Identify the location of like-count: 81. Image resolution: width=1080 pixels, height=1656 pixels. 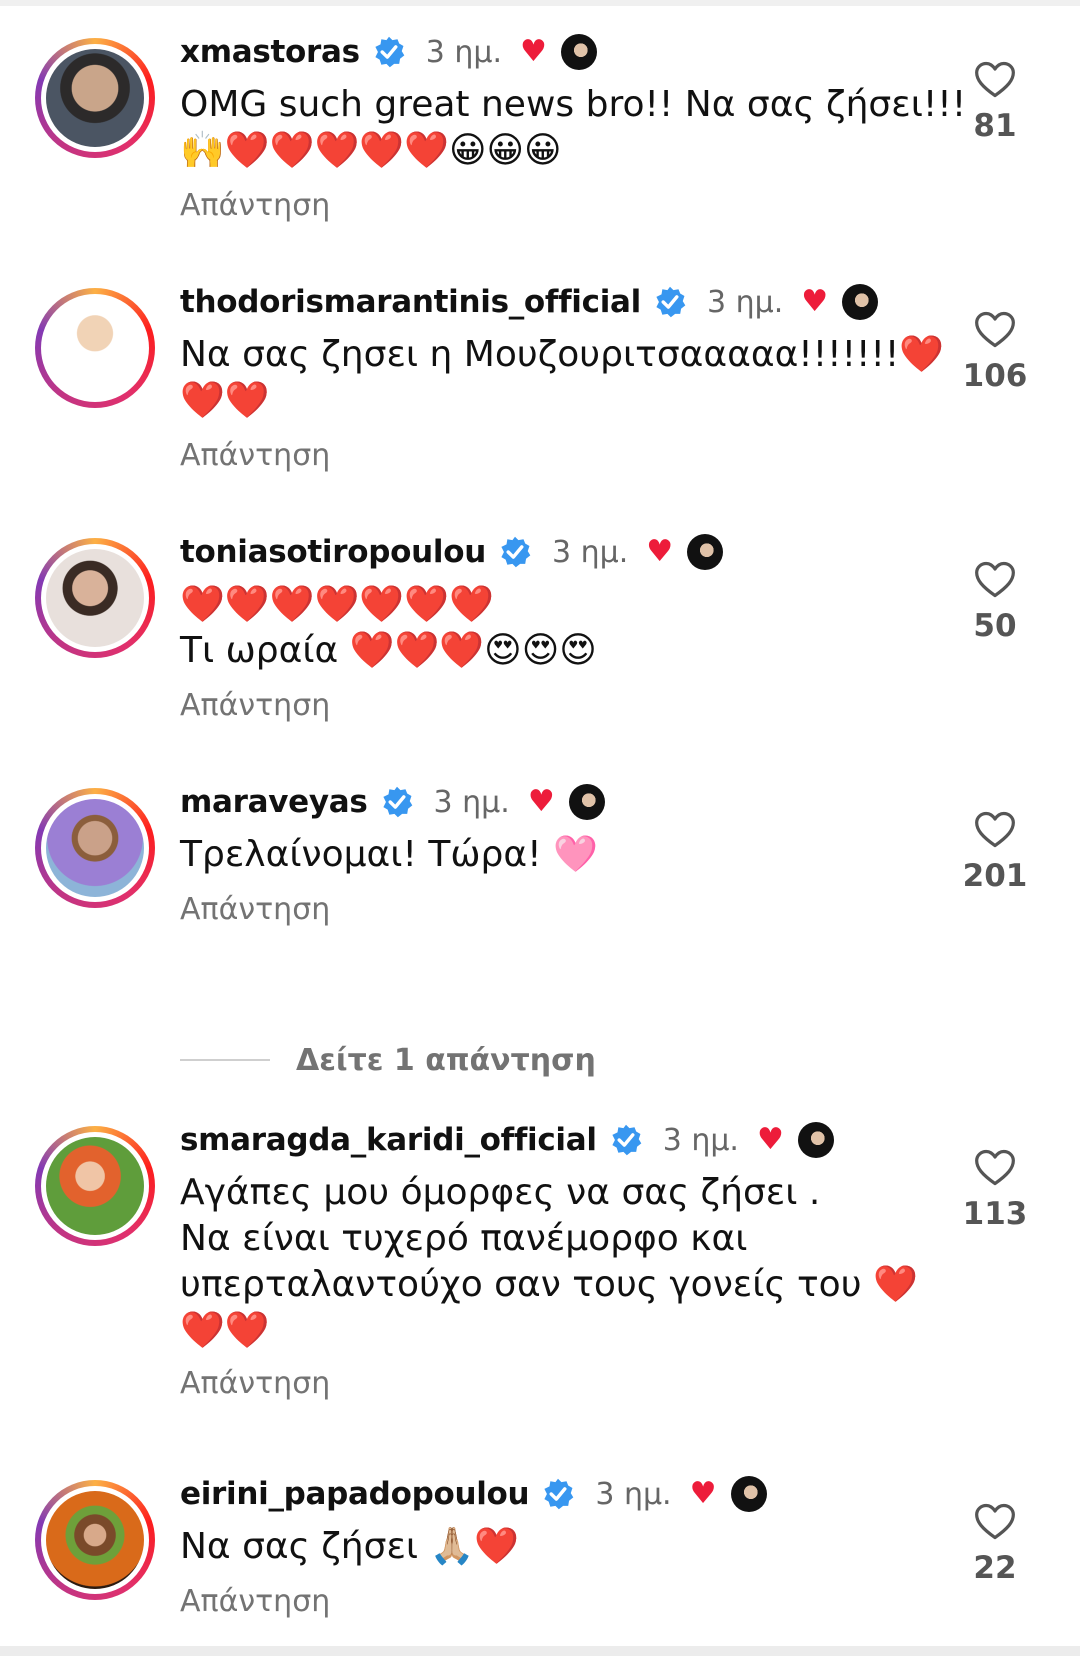
(995, 126).